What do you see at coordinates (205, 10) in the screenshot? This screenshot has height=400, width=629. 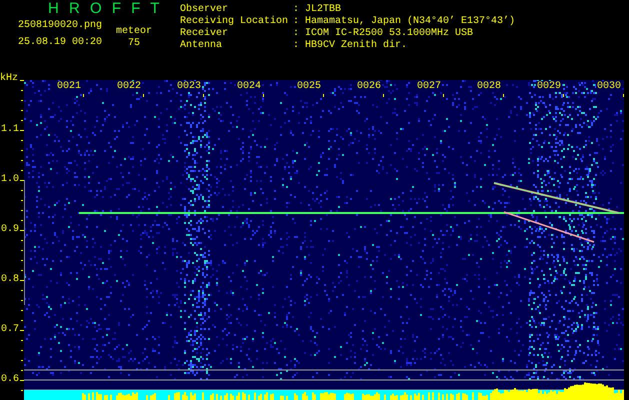 I see `info-label: Observer` at bounding box center [205, 10].